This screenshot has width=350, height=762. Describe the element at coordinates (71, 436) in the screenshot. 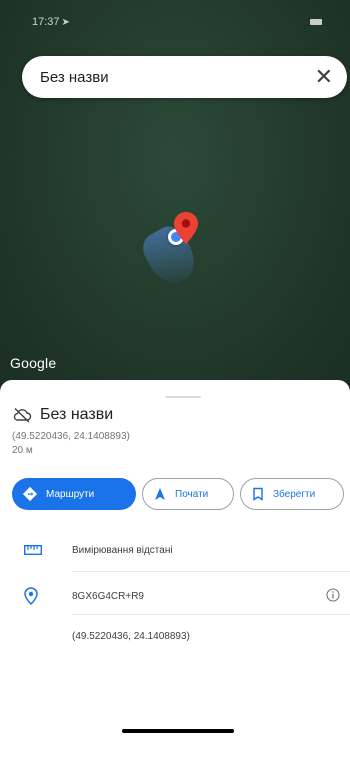

I see `place-coordinates: (49.5220436, 24.1408893)` at that location.